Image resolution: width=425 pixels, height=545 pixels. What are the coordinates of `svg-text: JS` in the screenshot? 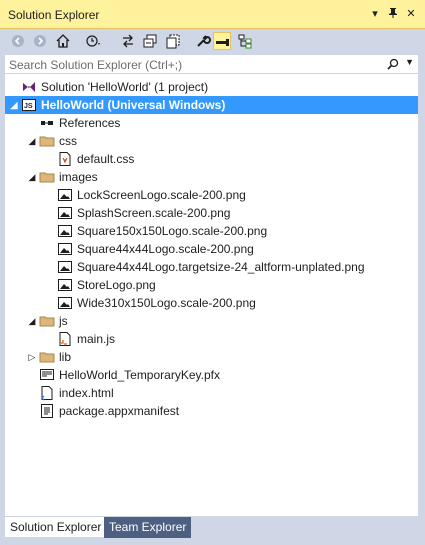 It's located at (28, 106).